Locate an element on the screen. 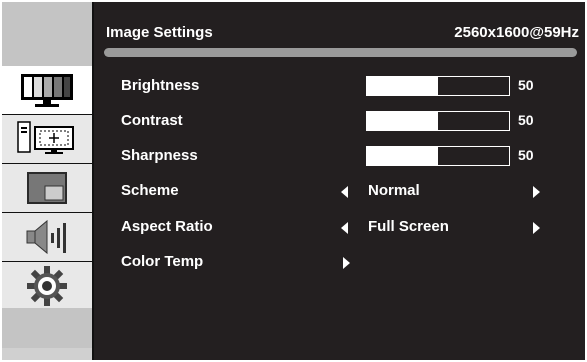 This screenshot has height=362, width=587. sidebar-item-input is located at coordinates (47, 139).